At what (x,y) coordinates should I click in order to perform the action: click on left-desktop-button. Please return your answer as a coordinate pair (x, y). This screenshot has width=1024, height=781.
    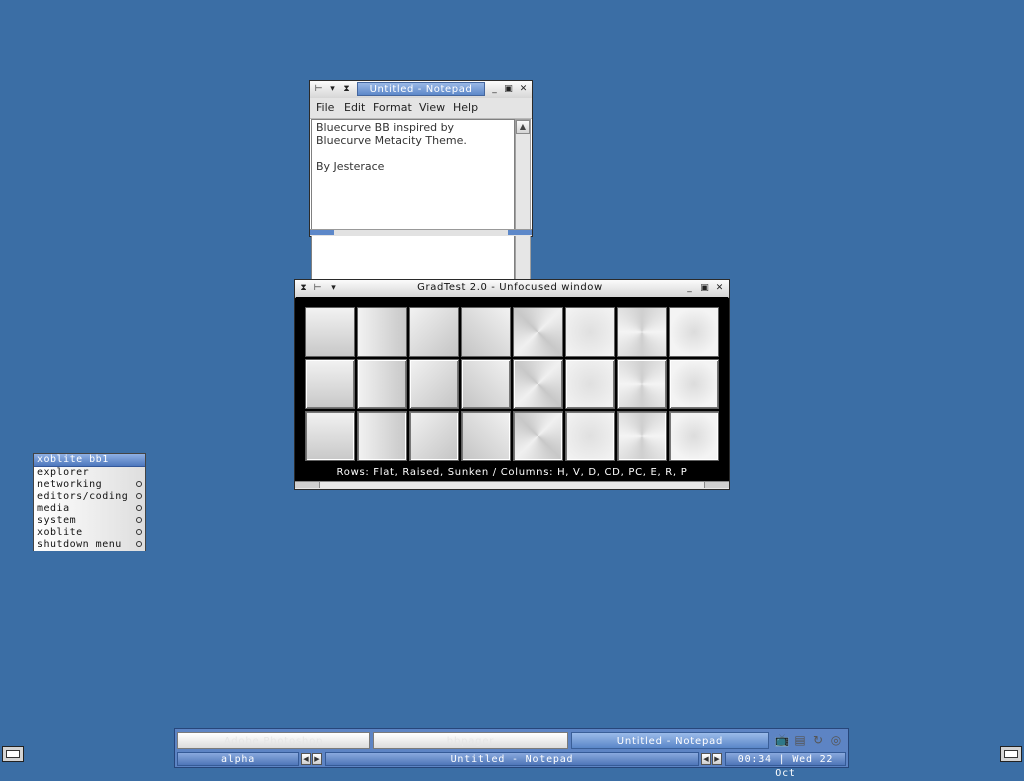
    Looking at the image, I should click on (13, 754).